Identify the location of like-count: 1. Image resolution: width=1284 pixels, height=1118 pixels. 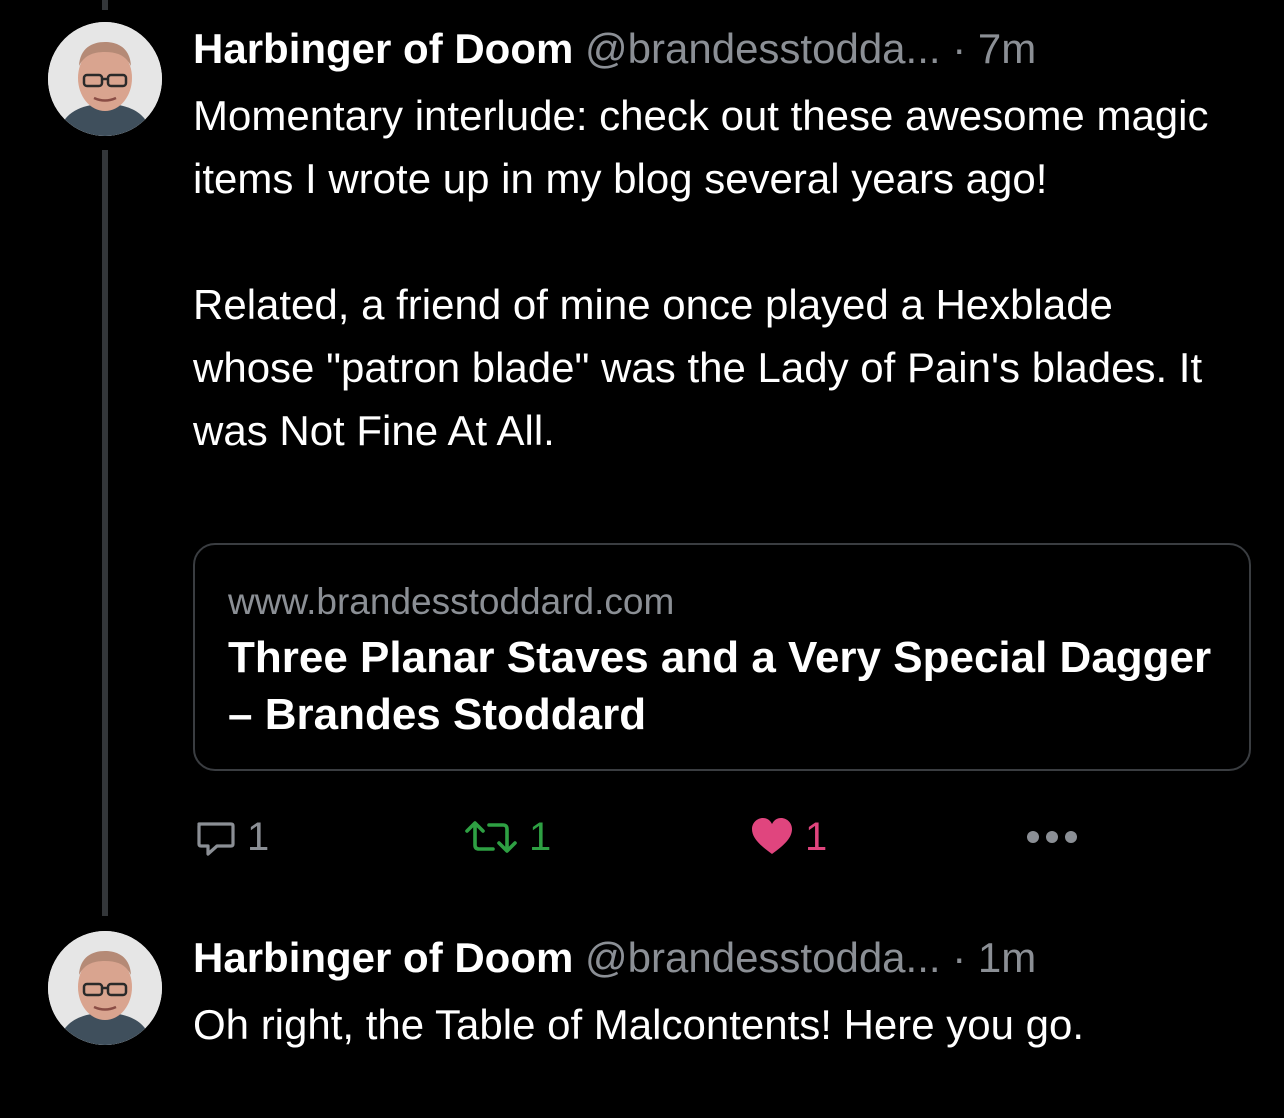
(816, 836).